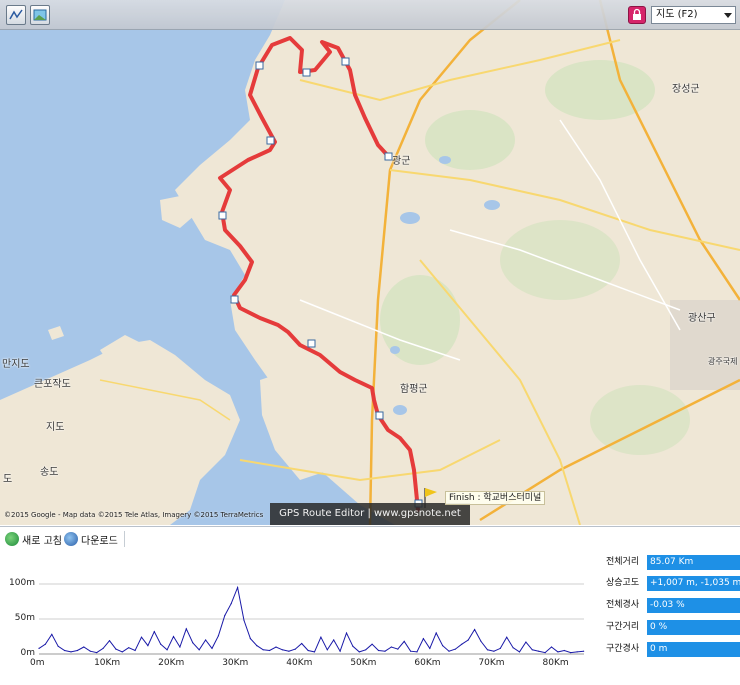  Describe the element at coordinates (171, 663) in the screenshot. I see `x-tick-label: 20Km` at that location.